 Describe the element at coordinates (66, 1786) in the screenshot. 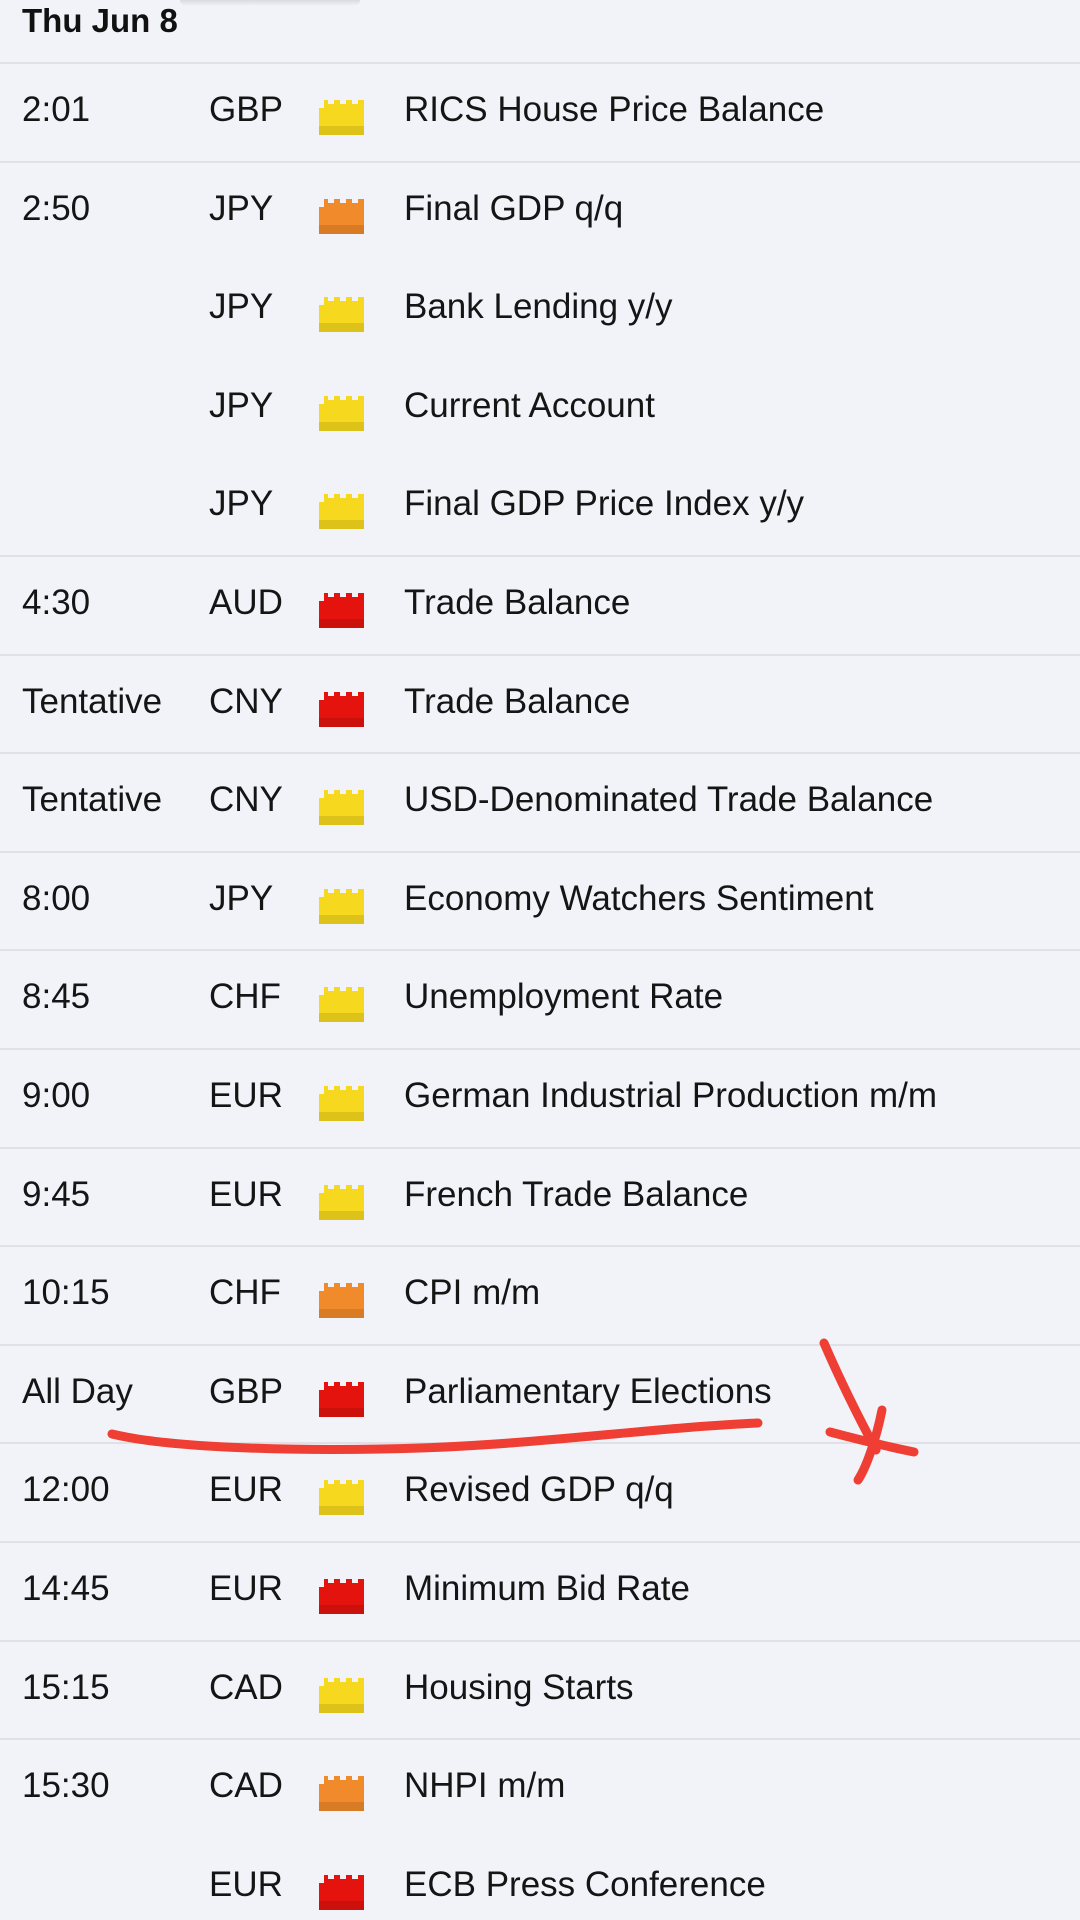

I see `event-time: 15:30` at that location.